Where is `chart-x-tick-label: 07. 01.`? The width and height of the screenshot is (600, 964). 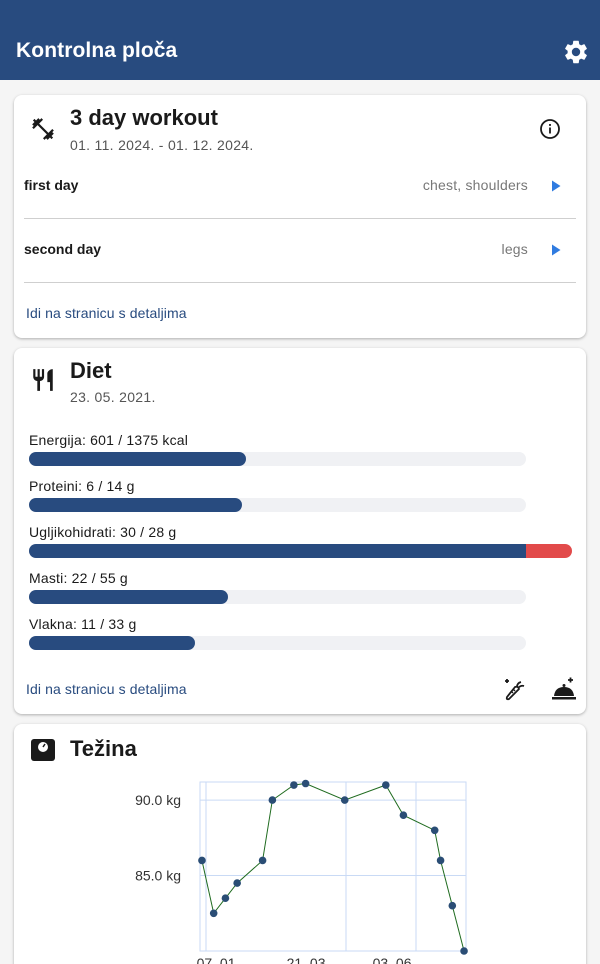 chart-x-tick-label: 07. 01. is located at coordinates (218, 959).